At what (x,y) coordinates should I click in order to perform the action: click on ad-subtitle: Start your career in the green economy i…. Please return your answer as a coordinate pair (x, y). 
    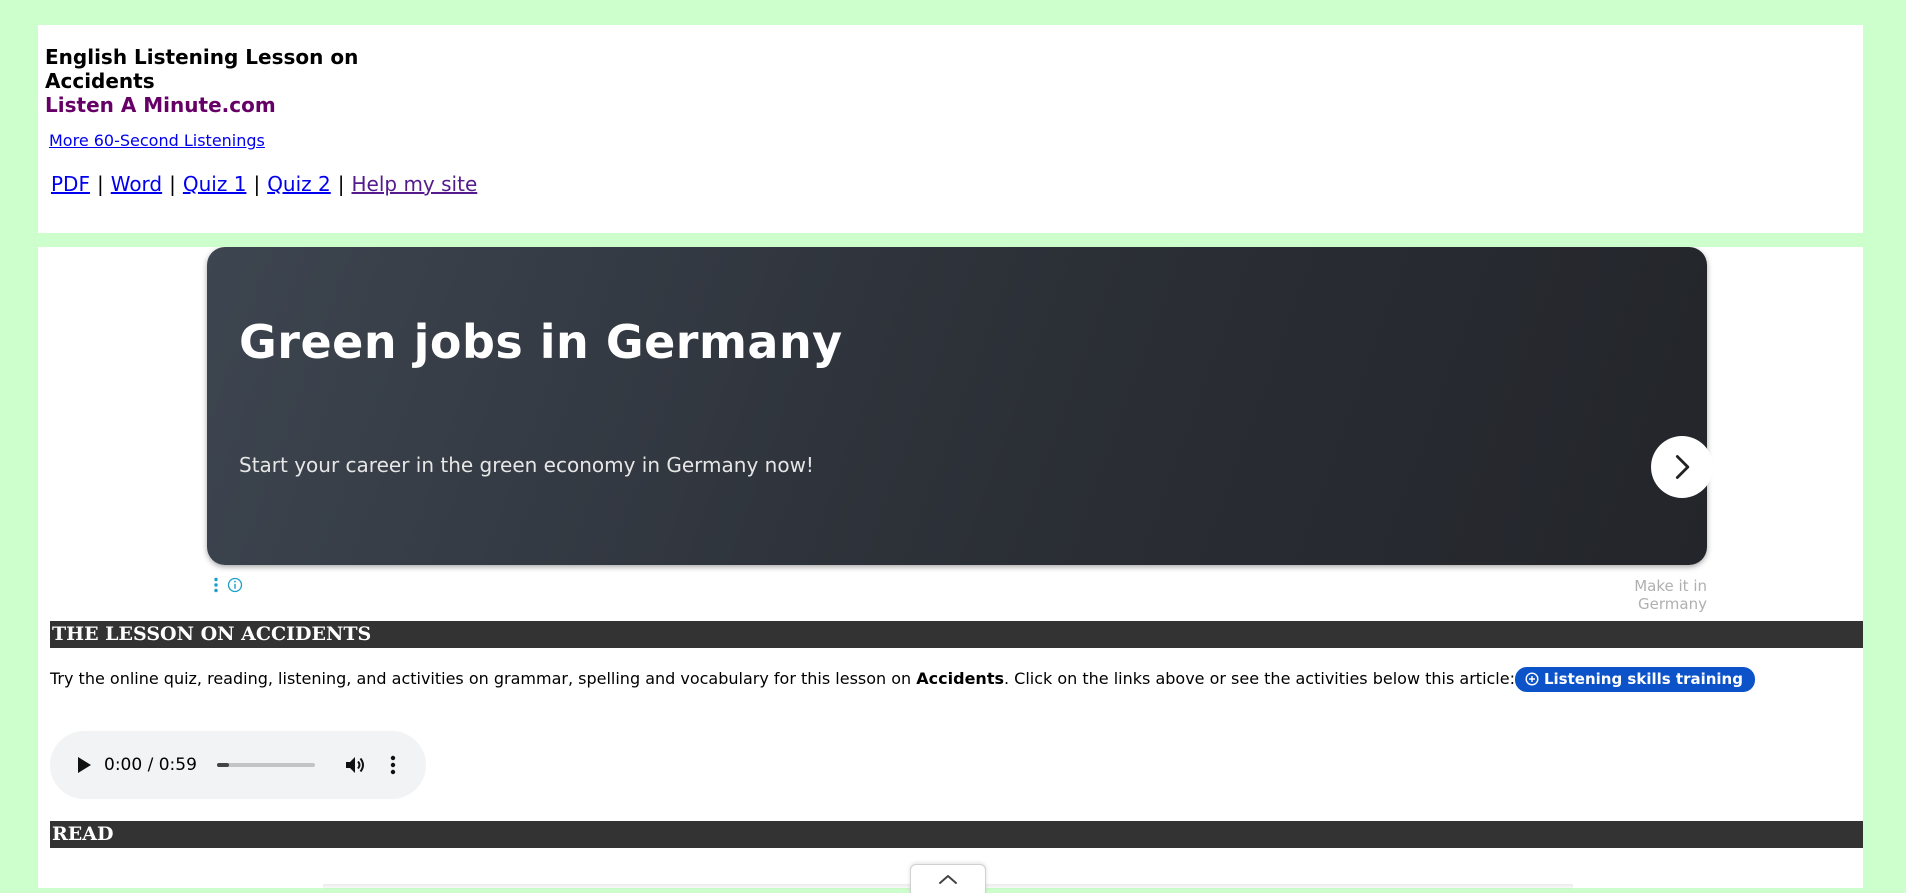
    Looking at the image, I should click on (526, 465).